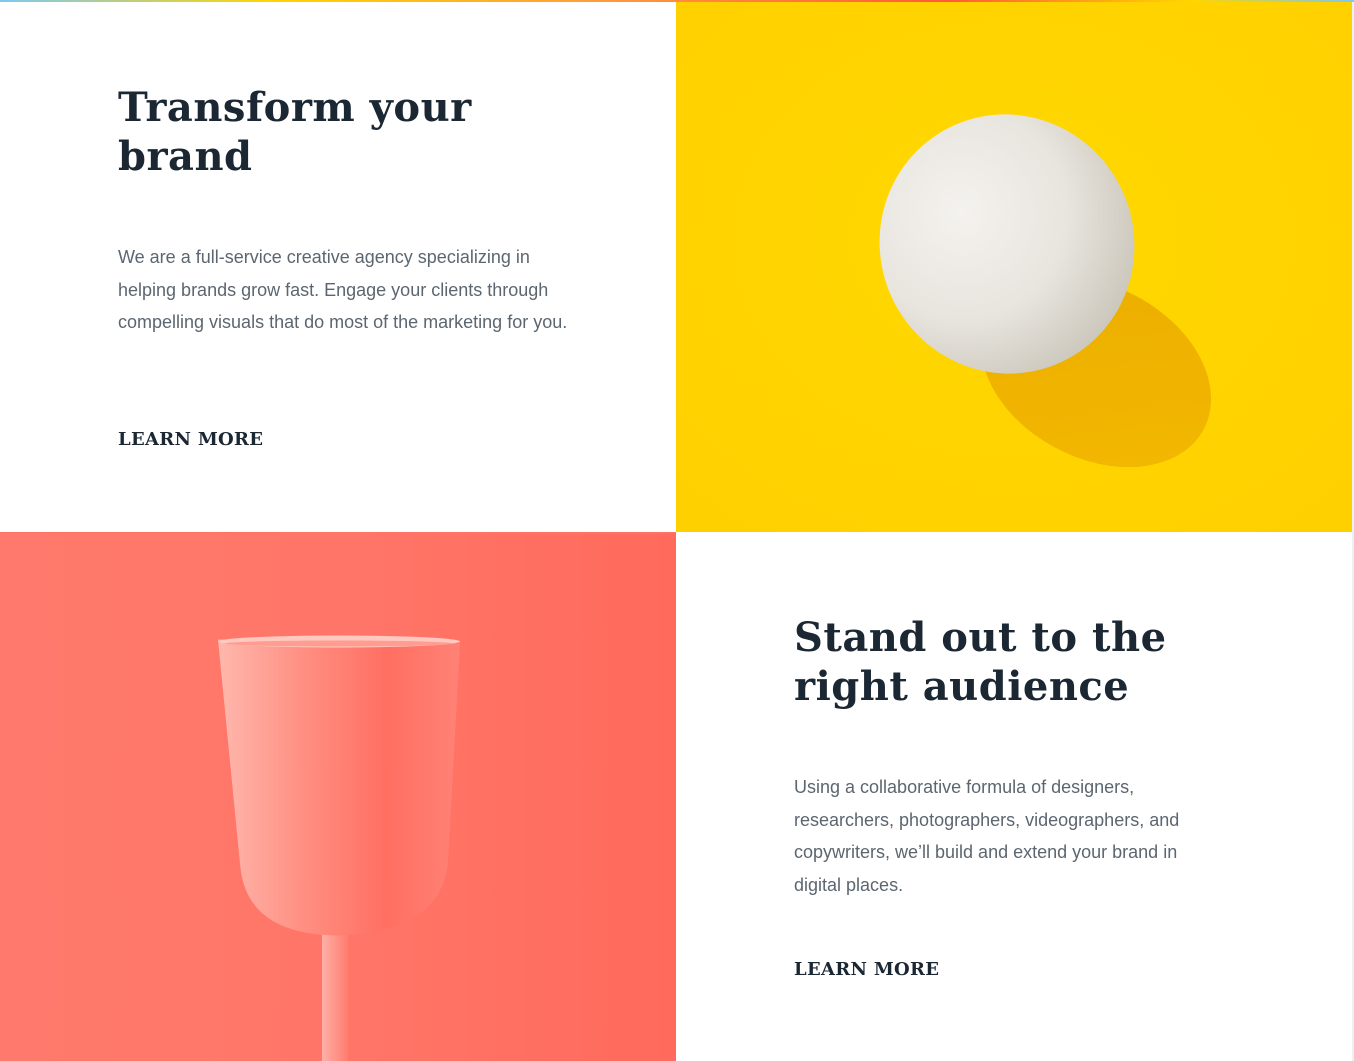  What do you see at coordinates (867, 969) in the screenshot?
I see `stand-out-learn-more-label: LEARN MORE` at bounding box center [867, 969].